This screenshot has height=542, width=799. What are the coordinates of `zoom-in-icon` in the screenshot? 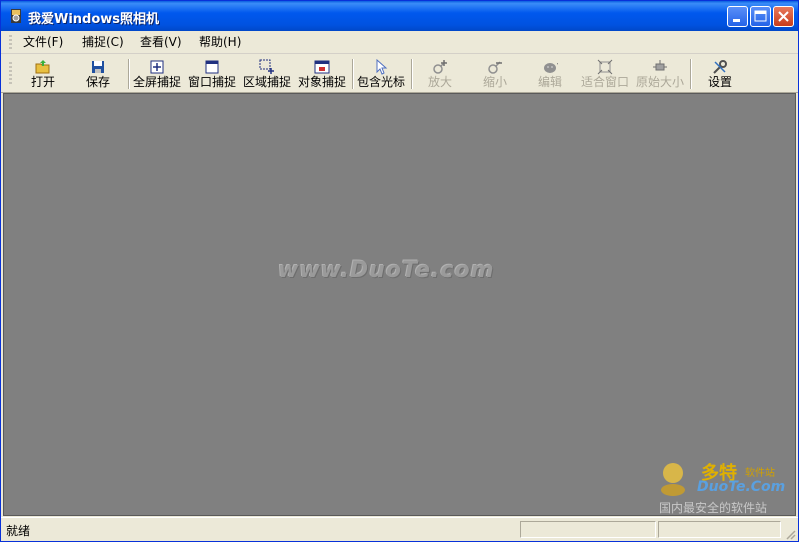 It's located at (440, 67).